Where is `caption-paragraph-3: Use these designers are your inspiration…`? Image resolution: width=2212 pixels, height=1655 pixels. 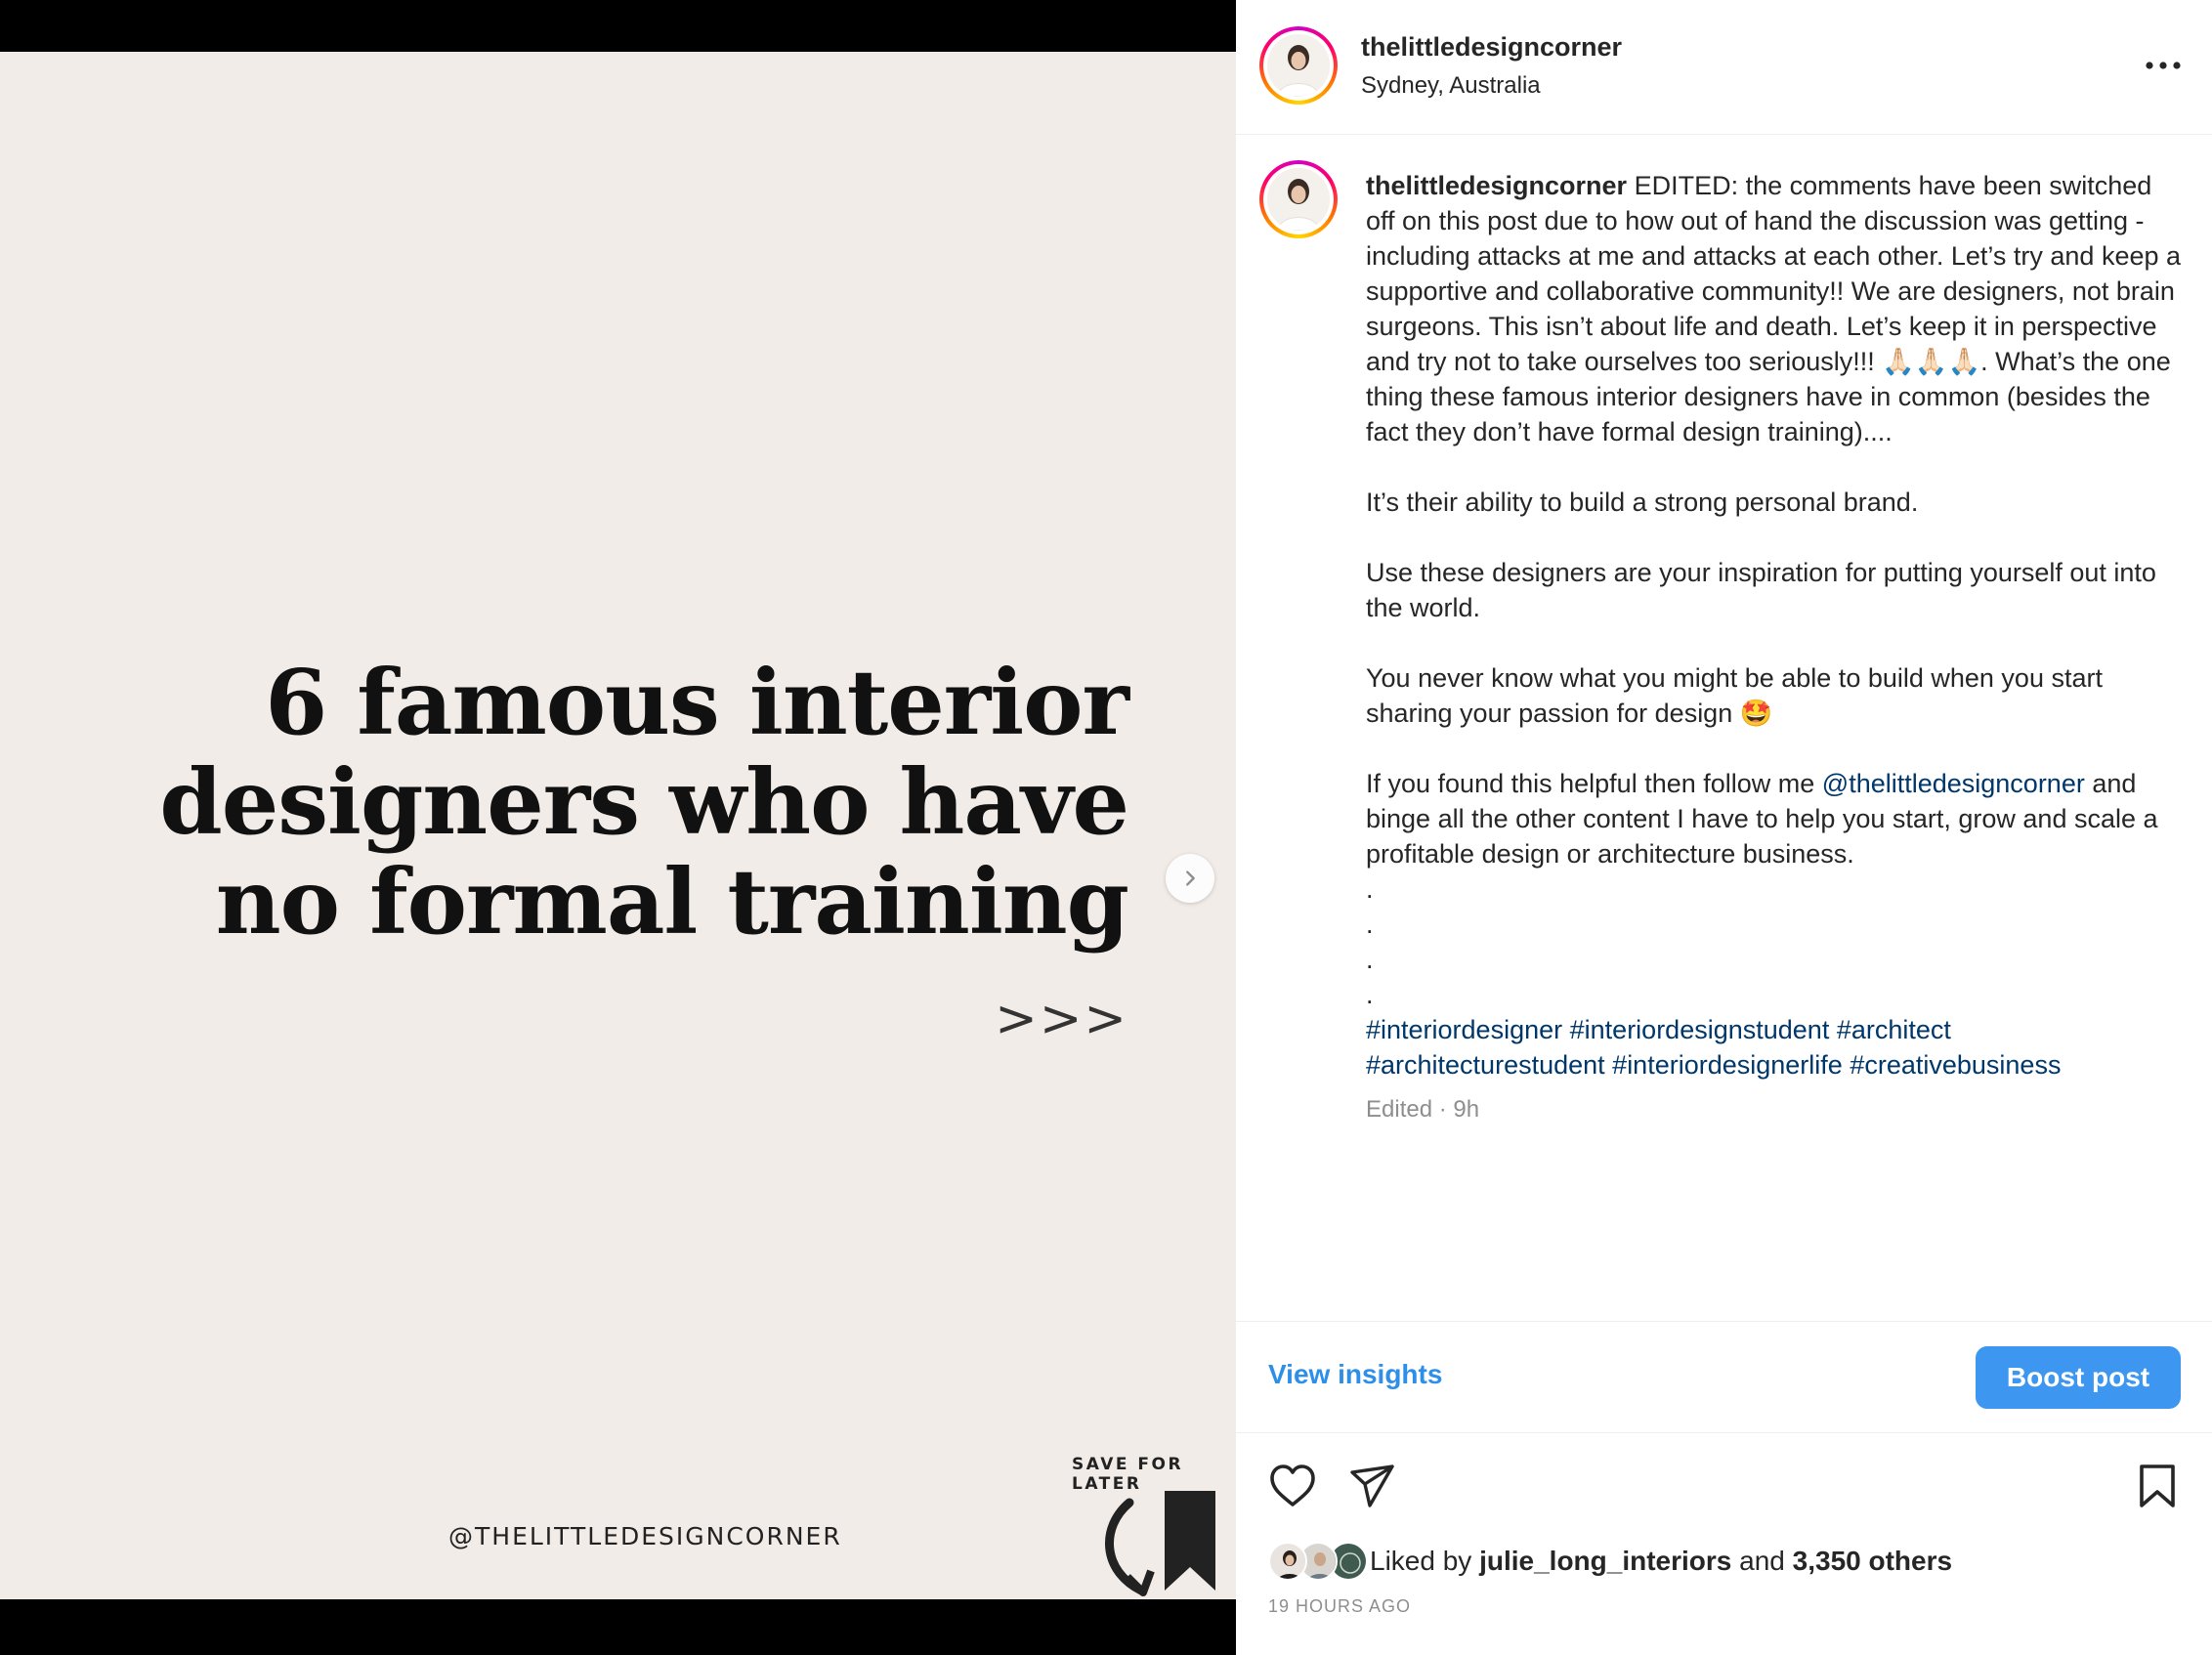 caption-paragraph-3: Use these designers are your inspiration… is located at coordinates (1761, 590).